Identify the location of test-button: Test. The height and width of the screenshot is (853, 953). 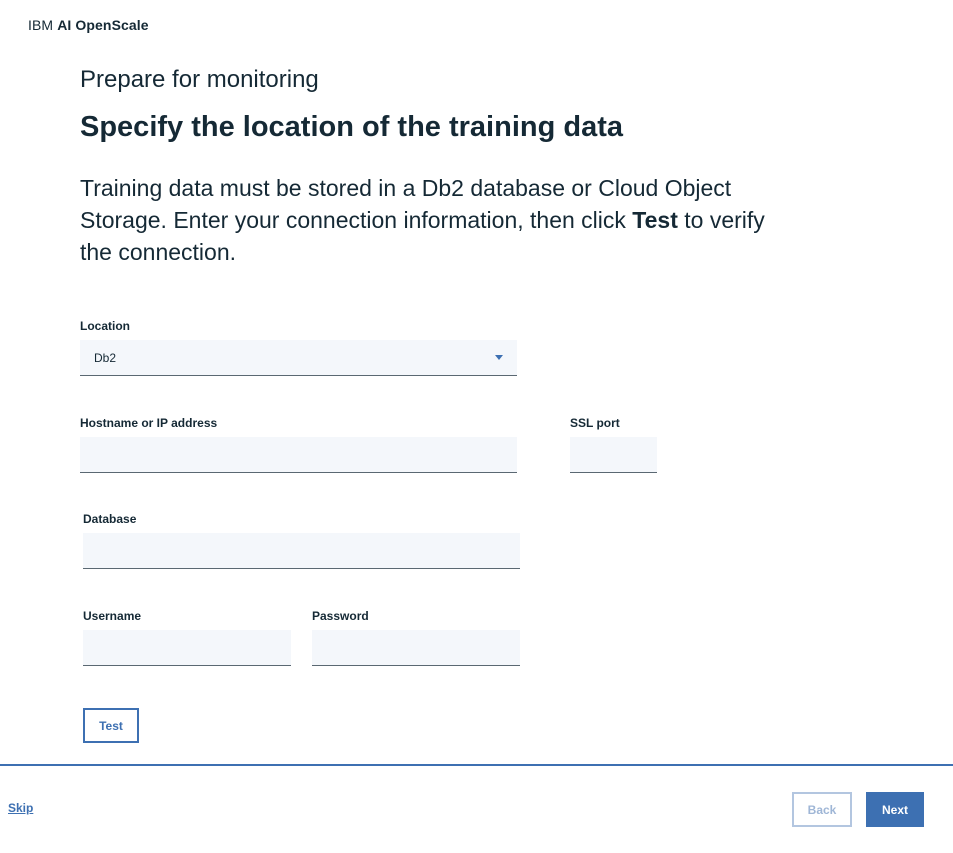
(111, 725).